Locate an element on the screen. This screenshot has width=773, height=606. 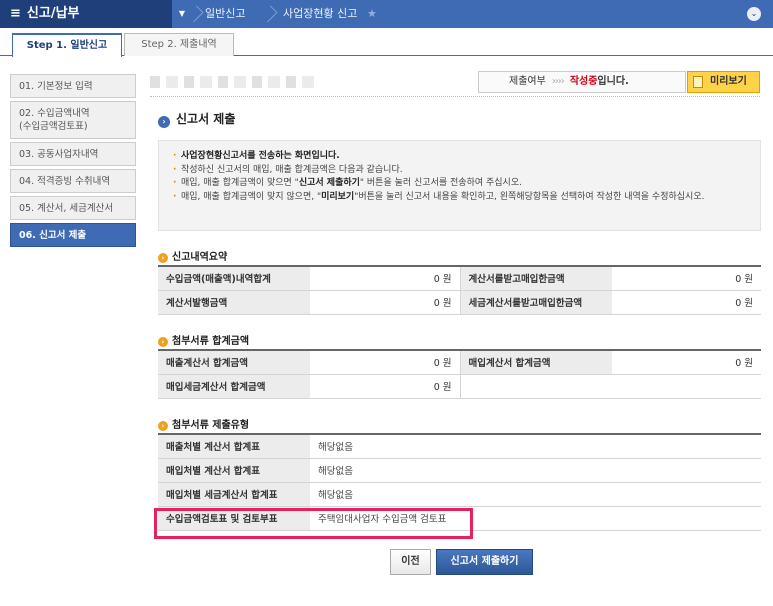
breadcrumb-general-report: 일반신고 is located at coordinates (225, 14).